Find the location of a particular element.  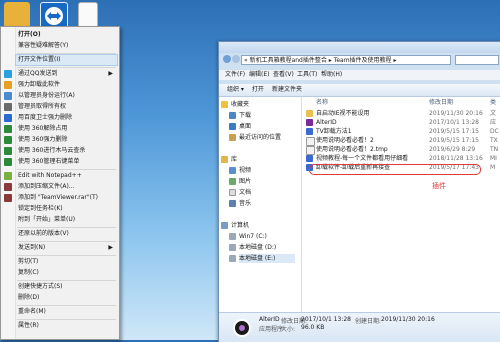

context-menu-item-label: Edit with Notepad++ is located at coordinates (50, 175).